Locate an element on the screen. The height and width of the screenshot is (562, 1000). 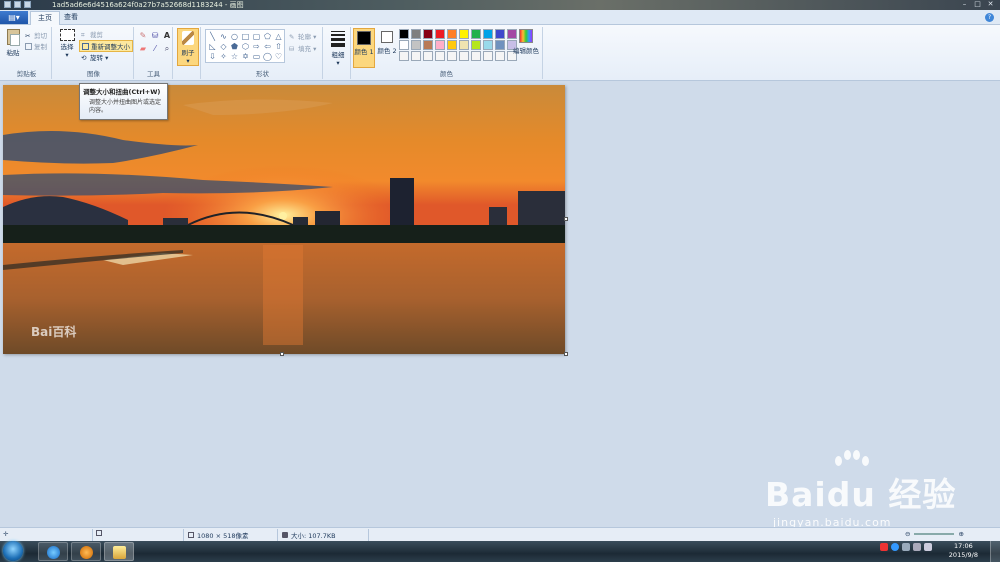
file-menu-button: ▤▾ is located at coordinates (14, 17).